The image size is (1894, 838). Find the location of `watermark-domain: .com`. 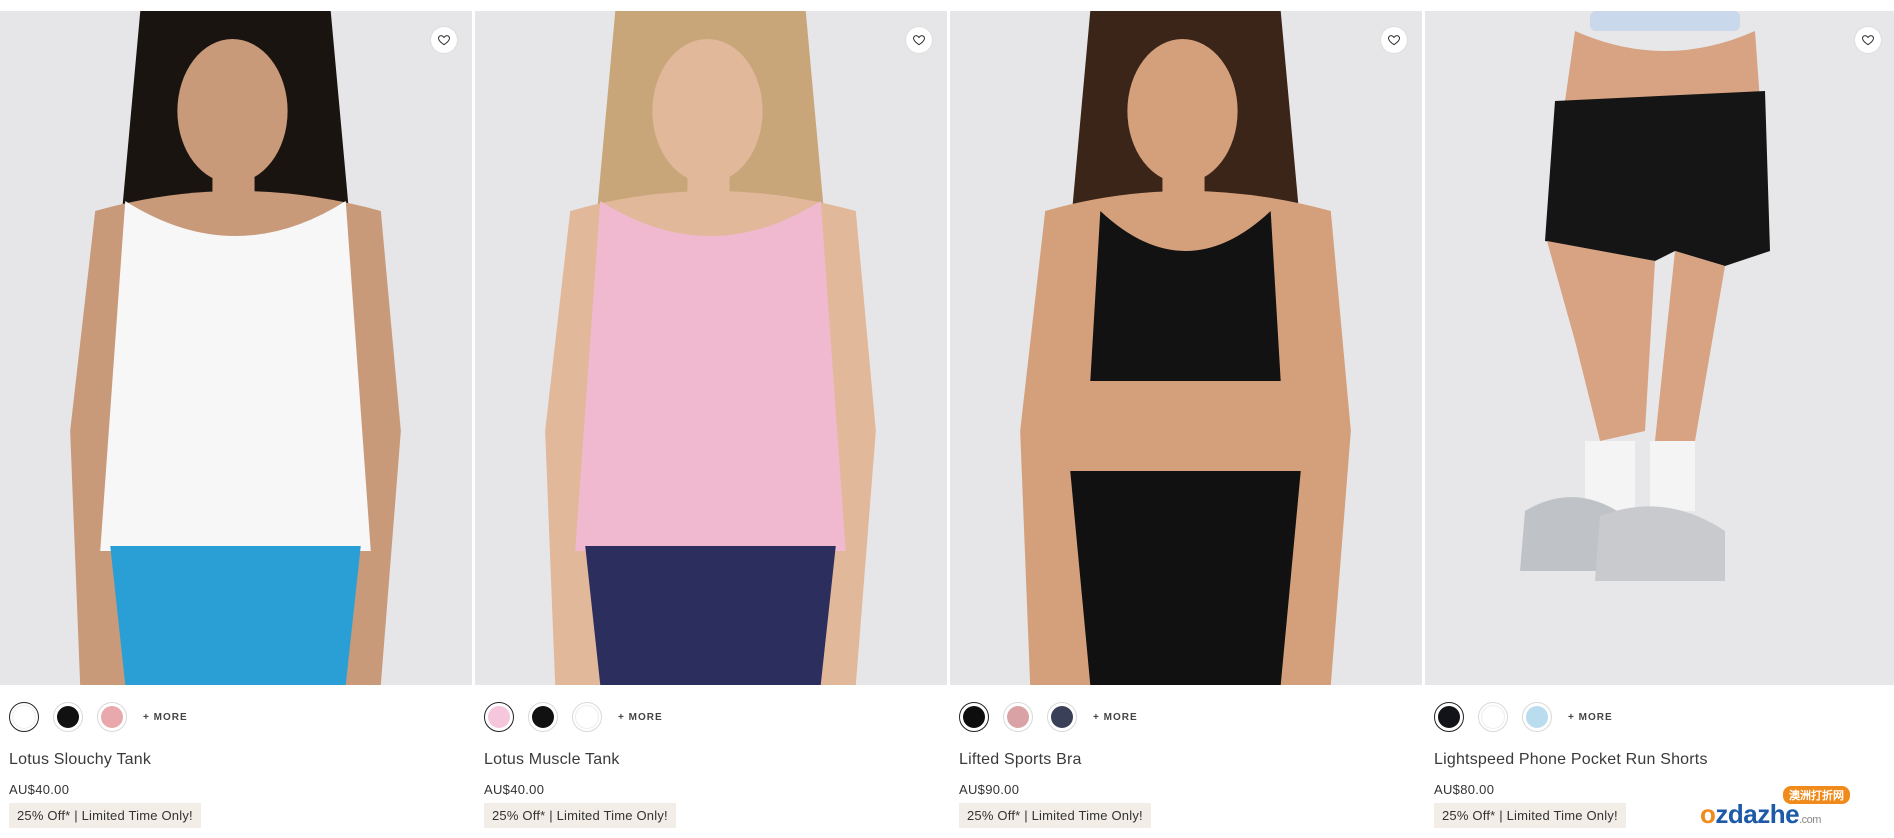

watermark-domain: .com is located at coordinates (1810, 820).